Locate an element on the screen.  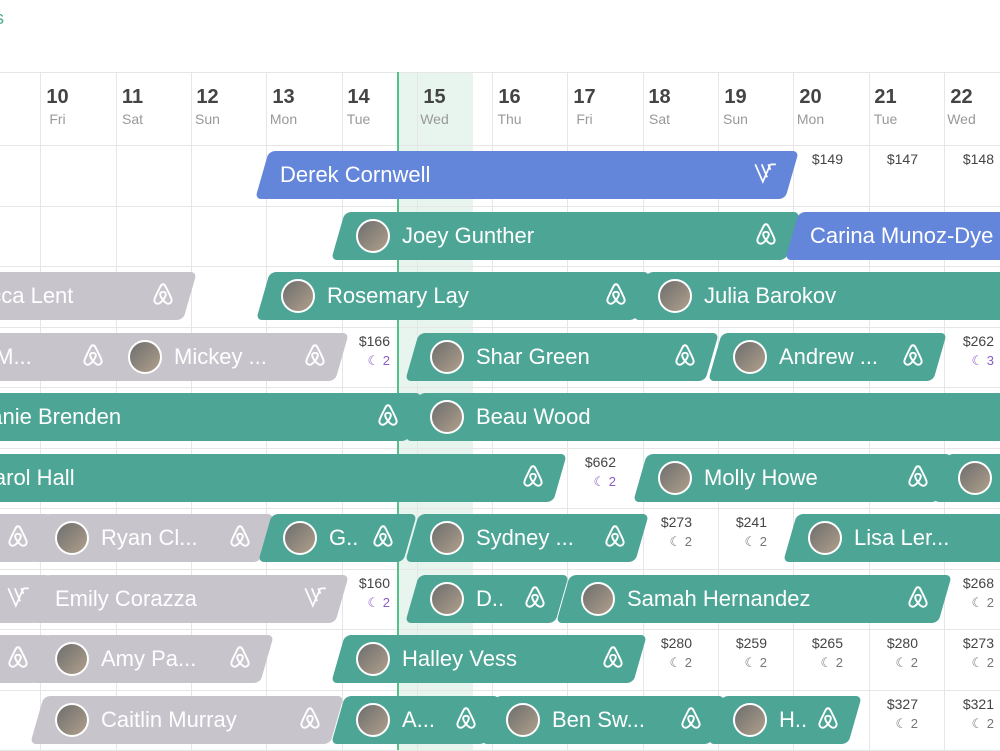
day-header: 22 Wed is located at coordinates (961, 106).